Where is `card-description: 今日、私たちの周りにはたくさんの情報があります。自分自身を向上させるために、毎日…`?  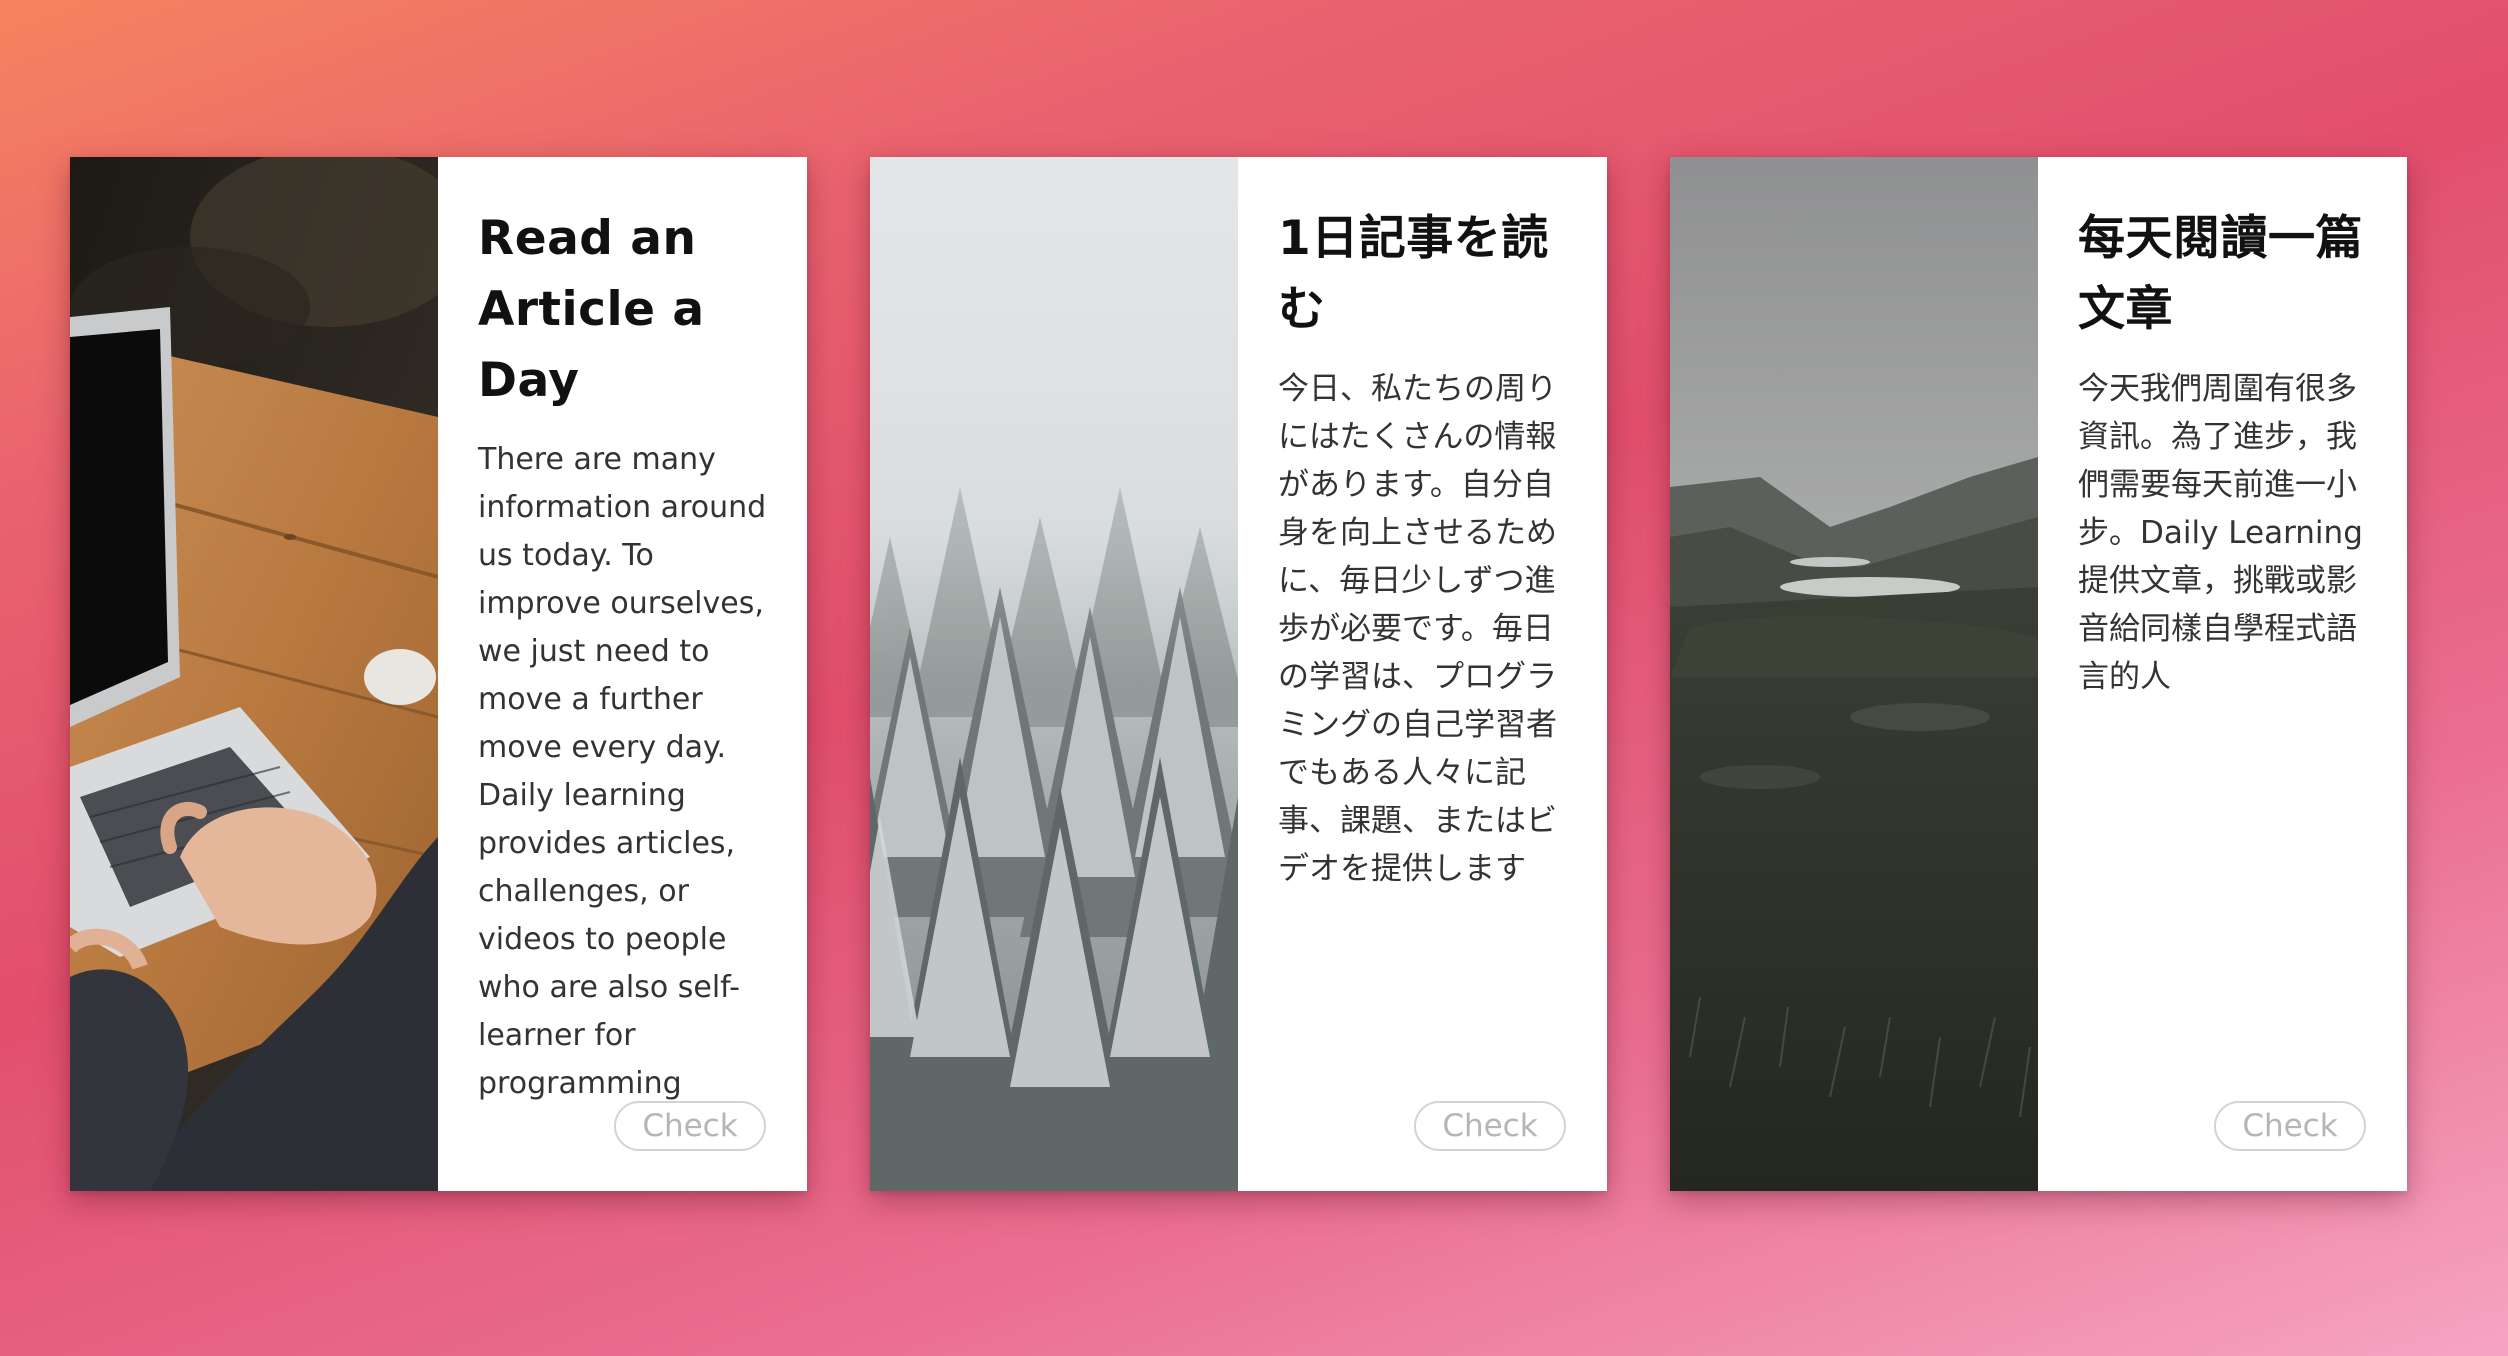
card-description: 今日、私たちの周りにはたくさんの情報があります。自分自身を向上させるために、毎日… is located at coordinates (1417, 629).